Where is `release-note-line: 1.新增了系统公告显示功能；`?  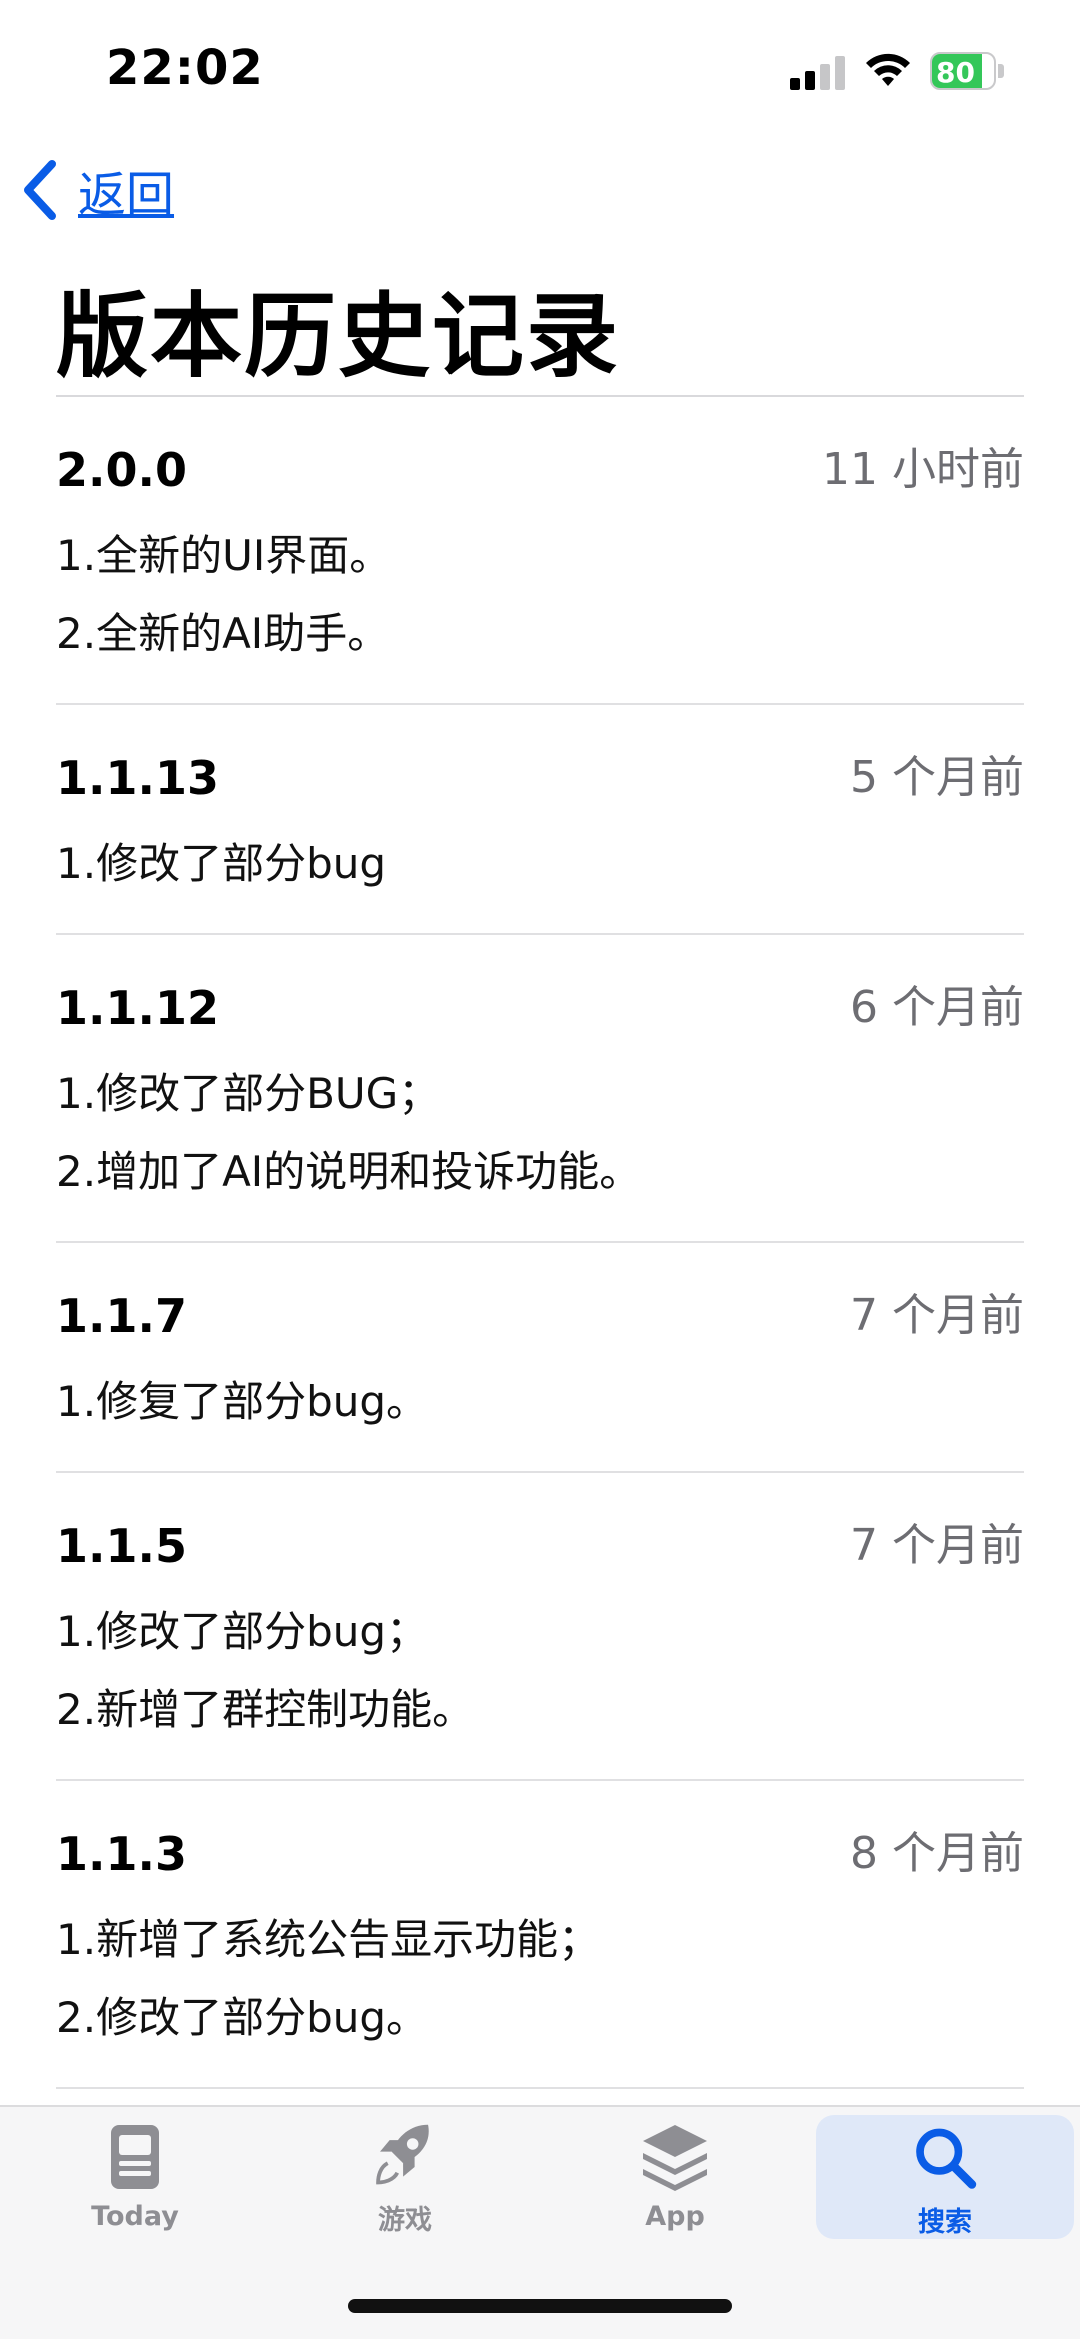 release-note-line: 1.新增了系统公告显示功能； is located at coordinates (328, 1939).